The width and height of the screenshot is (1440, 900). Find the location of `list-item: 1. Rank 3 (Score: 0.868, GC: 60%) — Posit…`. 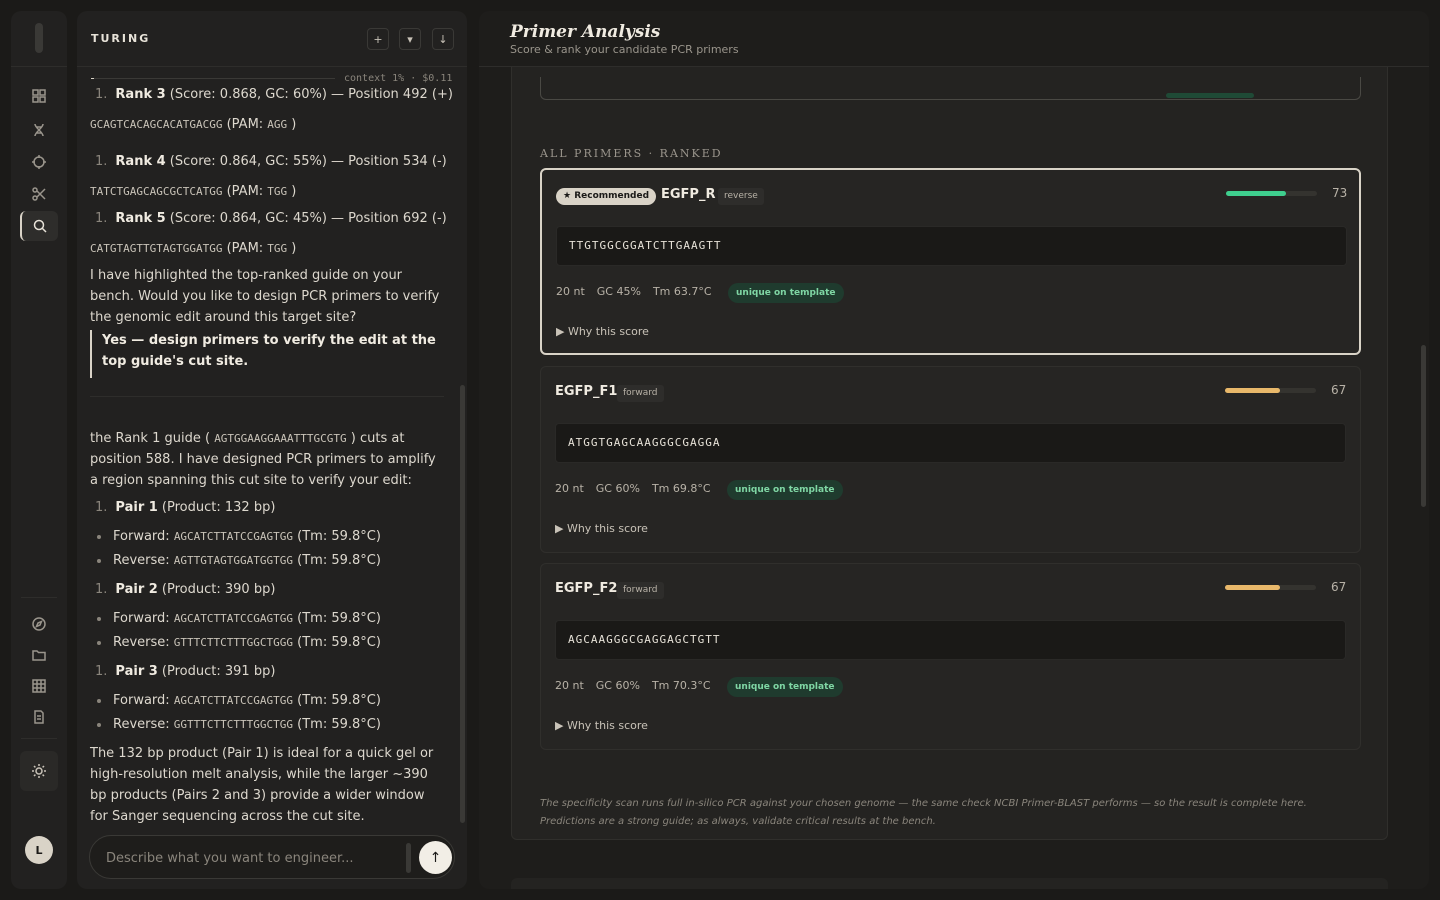

list-item: 1. Rank 3 (Score: 0.868, GC: 60%) — Posit… is located at coordinates (274, 94).